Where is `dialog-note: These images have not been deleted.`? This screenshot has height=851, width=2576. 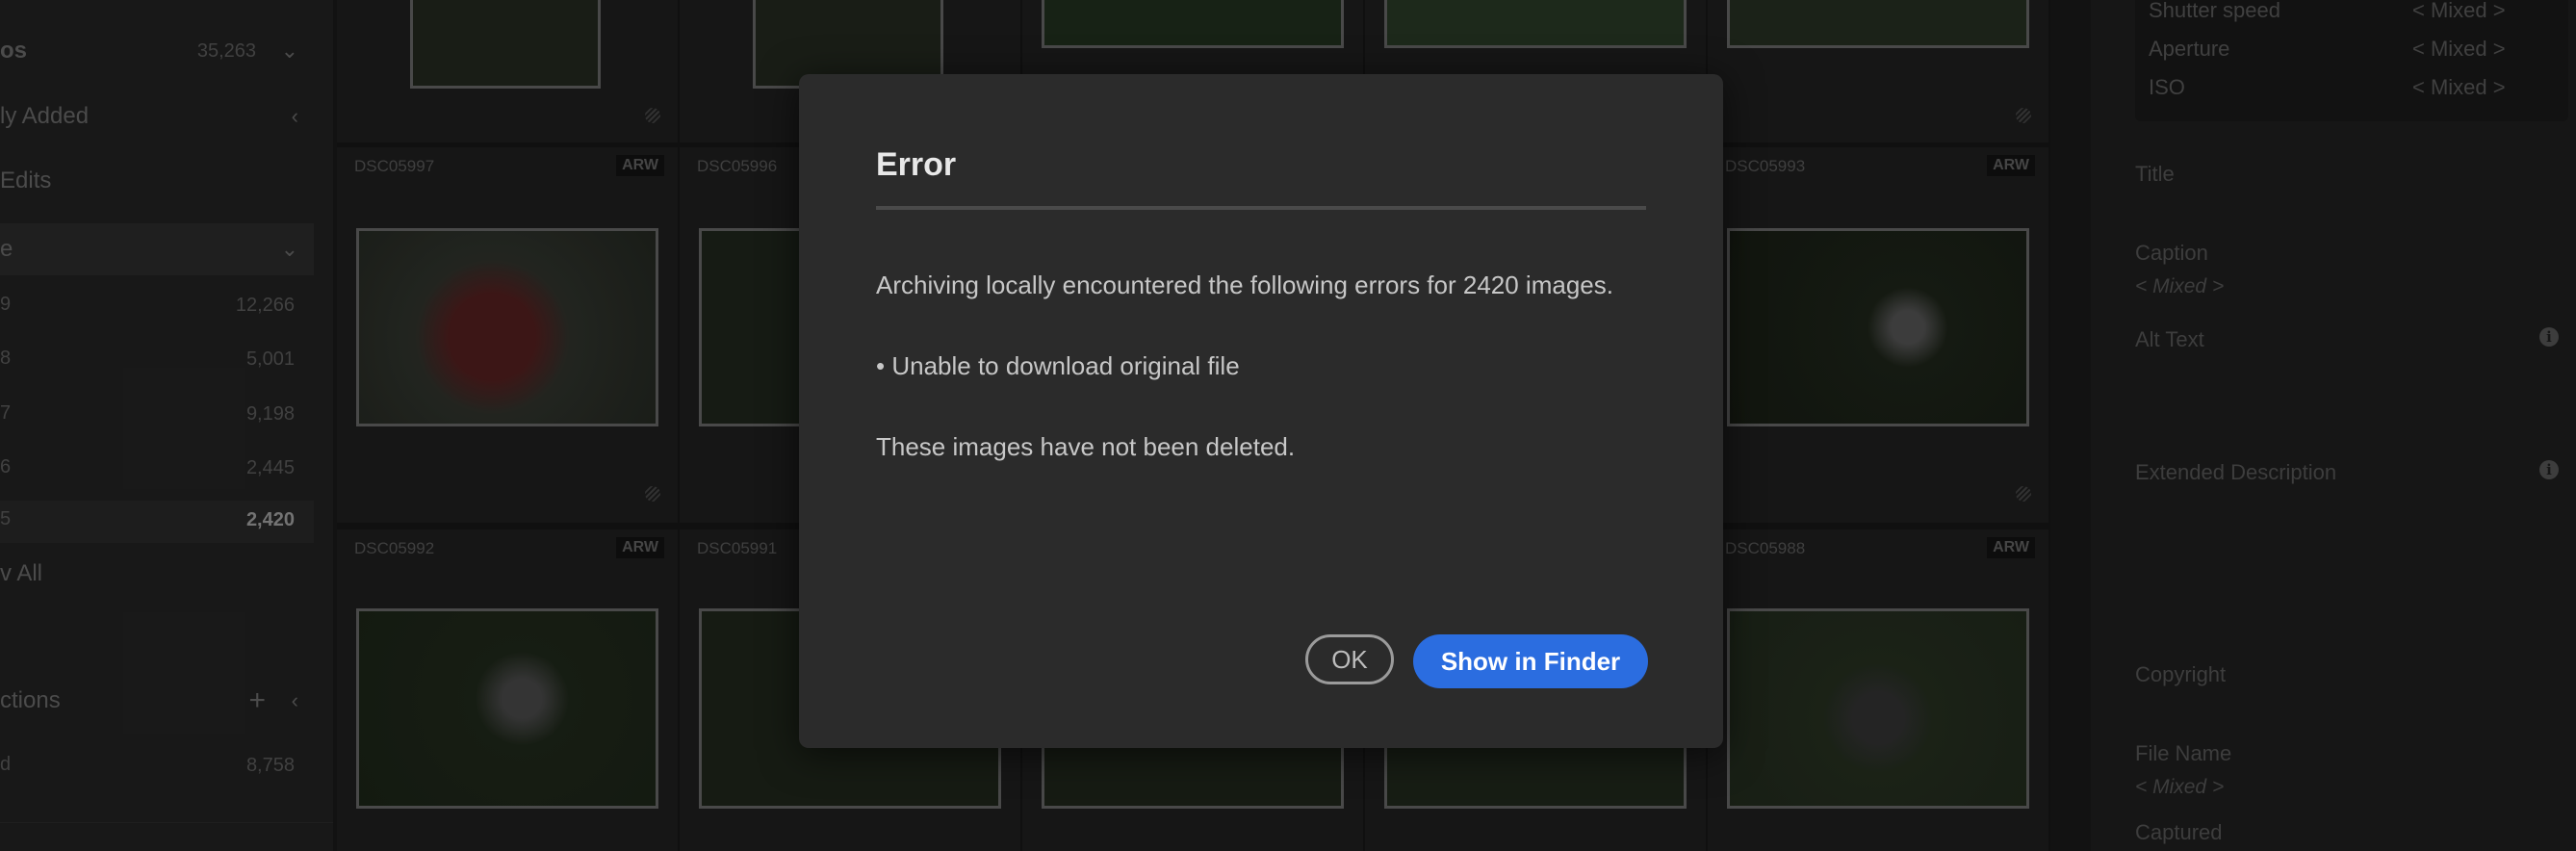 dialog-note: These images have not been deleted. is located at coordinates (1086, 446).